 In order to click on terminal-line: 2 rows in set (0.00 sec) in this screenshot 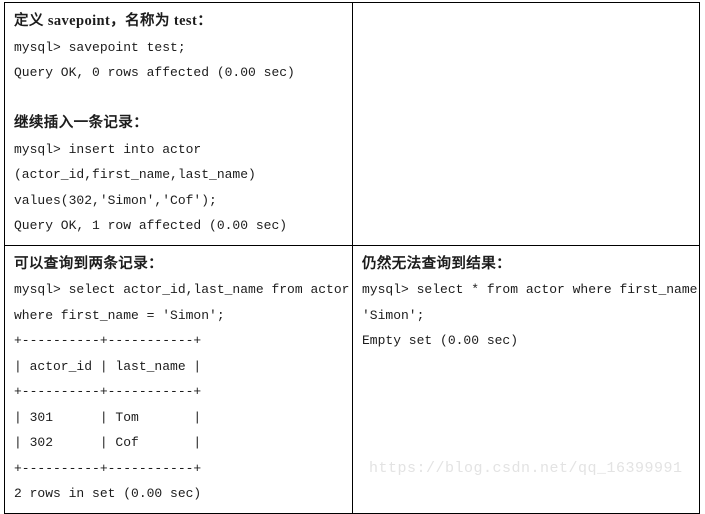, I will do `click(108, 493)`.